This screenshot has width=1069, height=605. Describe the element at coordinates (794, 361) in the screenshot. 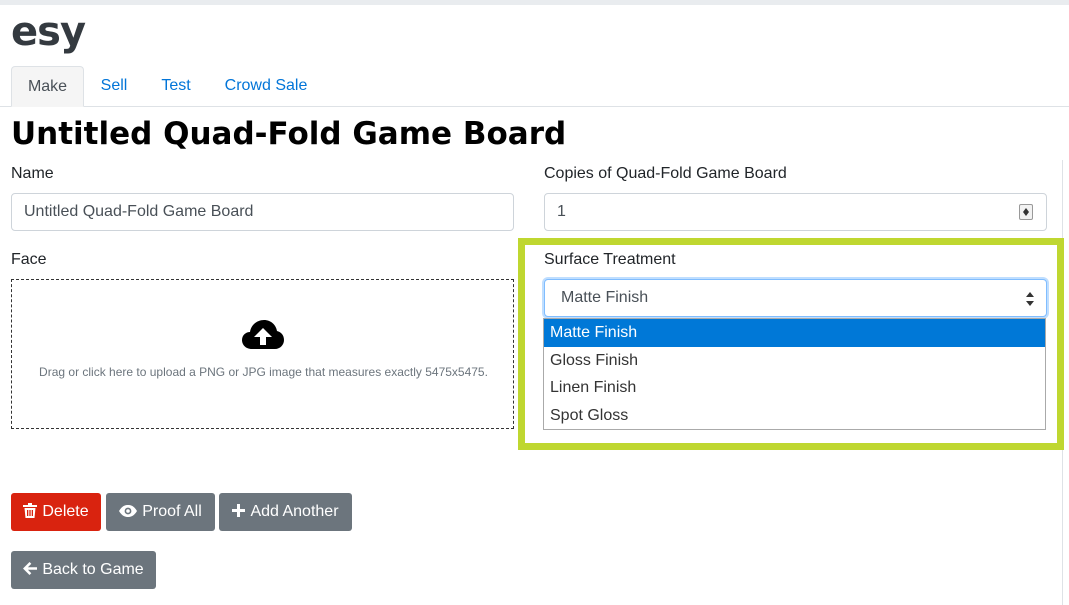

I see `option-gloss-finish: Gloss Finish` at that location.